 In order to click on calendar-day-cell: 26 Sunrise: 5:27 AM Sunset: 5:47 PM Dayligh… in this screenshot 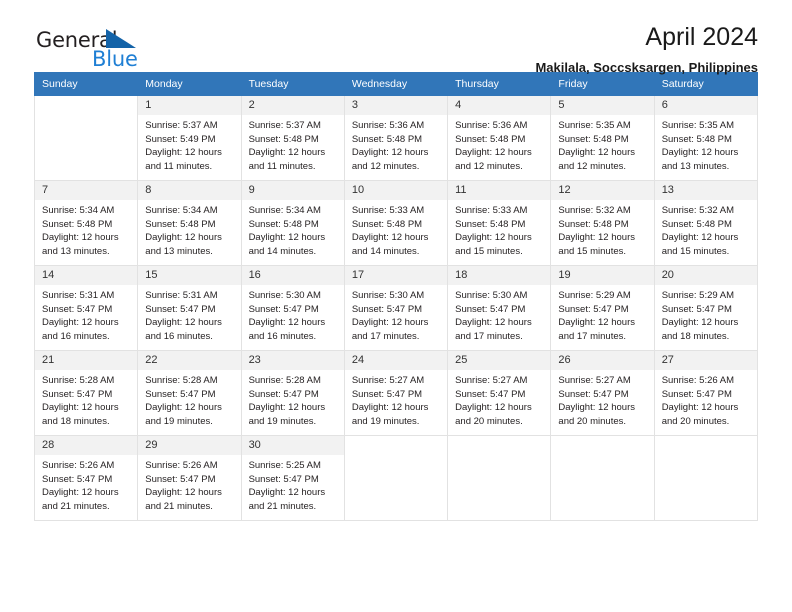, I will do `click(602, 393)`.